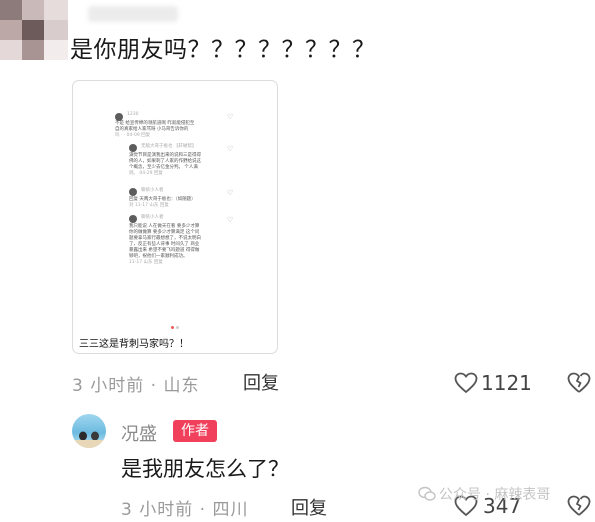  Describe the element at coordinates (146, 262) in the screenshot. I see `mini-text-line: 11-17 山东 回复` at that location.